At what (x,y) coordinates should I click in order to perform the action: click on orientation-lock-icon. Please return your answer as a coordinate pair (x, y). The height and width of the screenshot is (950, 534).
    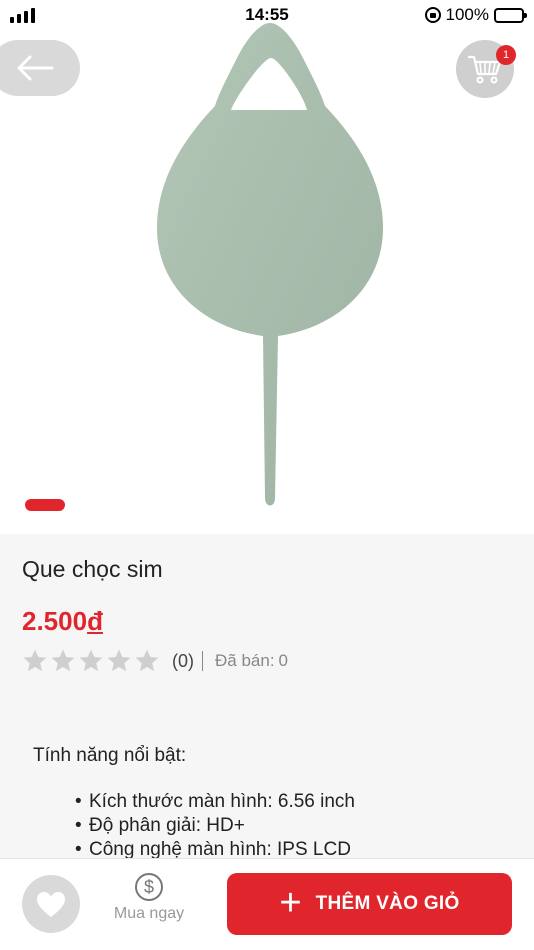
    Looking at the image, I should click on (432, 15).